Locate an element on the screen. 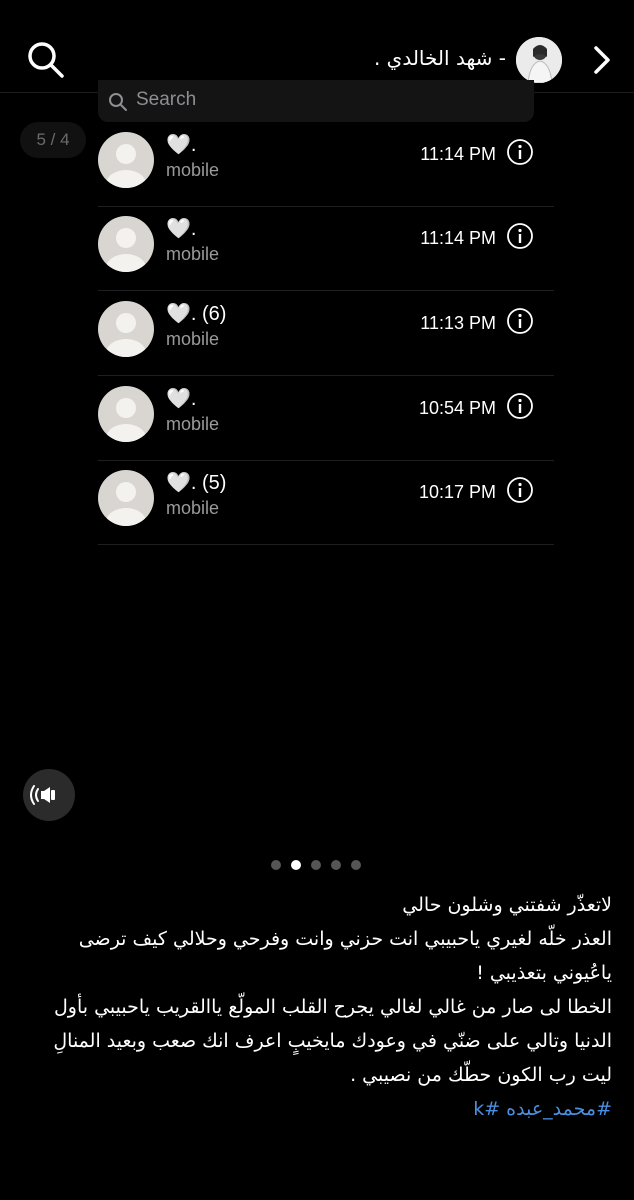 The width and height of the screenshot is (634, 1200). contact-name: 🤍. (5) is located at coordinates (196, 483).